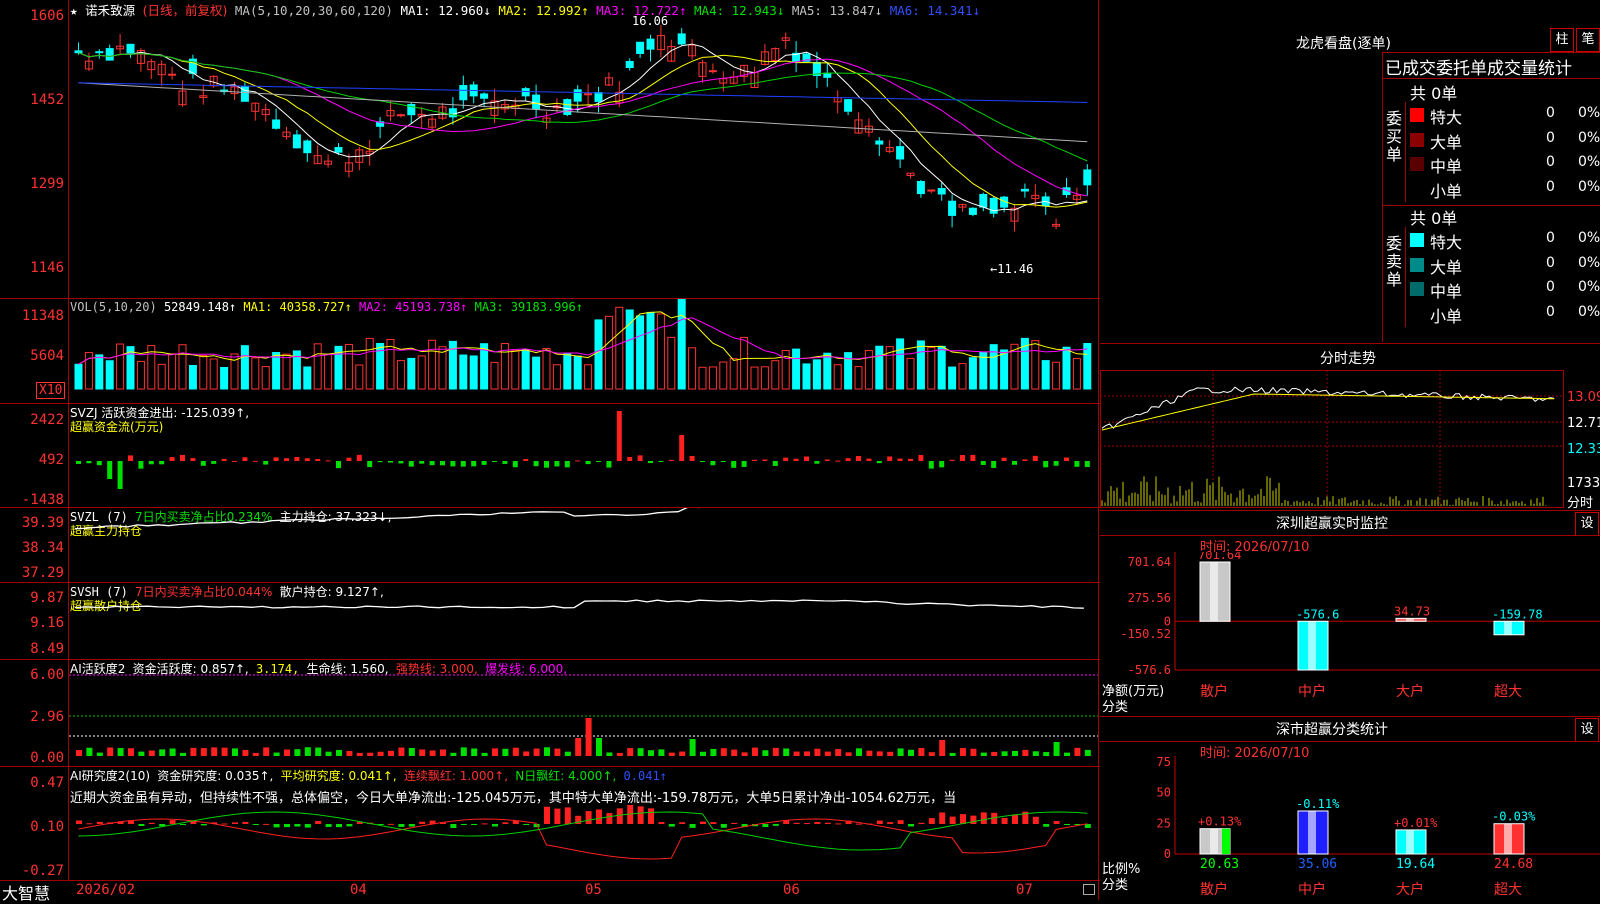 This screenshot has width=1600, height=904. I want to click on cls-category-label: 散户, so click(1214, 889).